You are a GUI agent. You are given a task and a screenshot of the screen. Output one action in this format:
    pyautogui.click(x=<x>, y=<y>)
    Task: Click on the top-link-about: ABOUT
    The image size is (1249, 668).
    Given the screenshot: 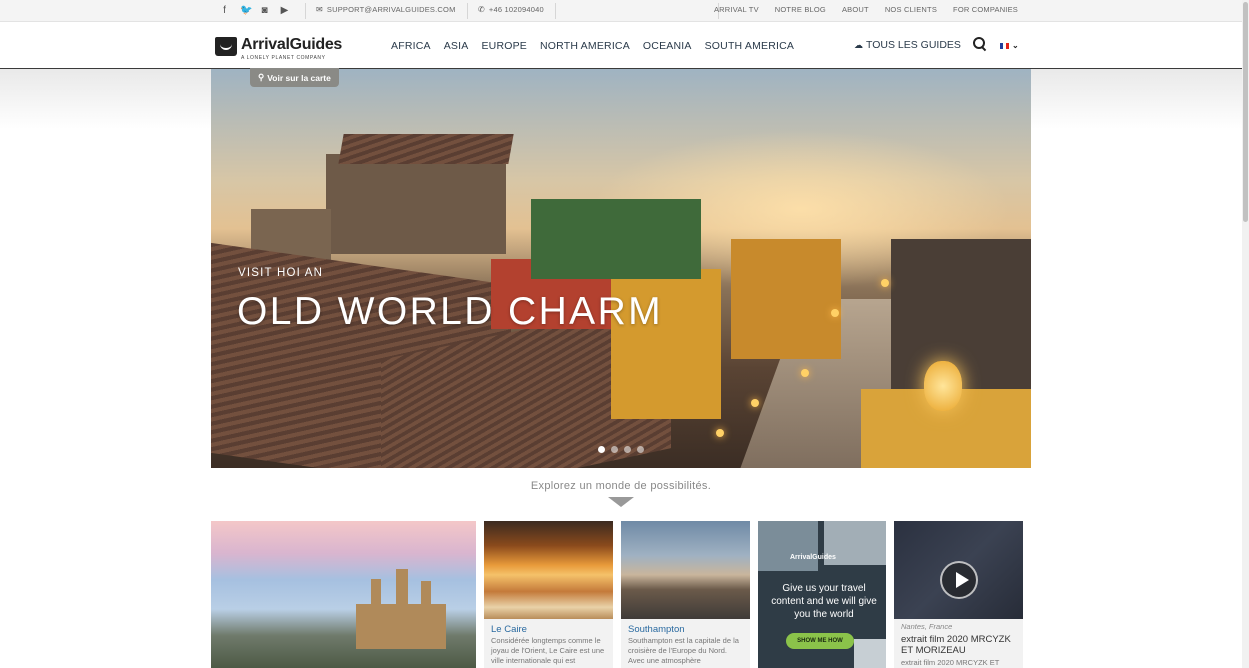 What is the action you would take?
    pyautogui.click(x=855, y=9)
    